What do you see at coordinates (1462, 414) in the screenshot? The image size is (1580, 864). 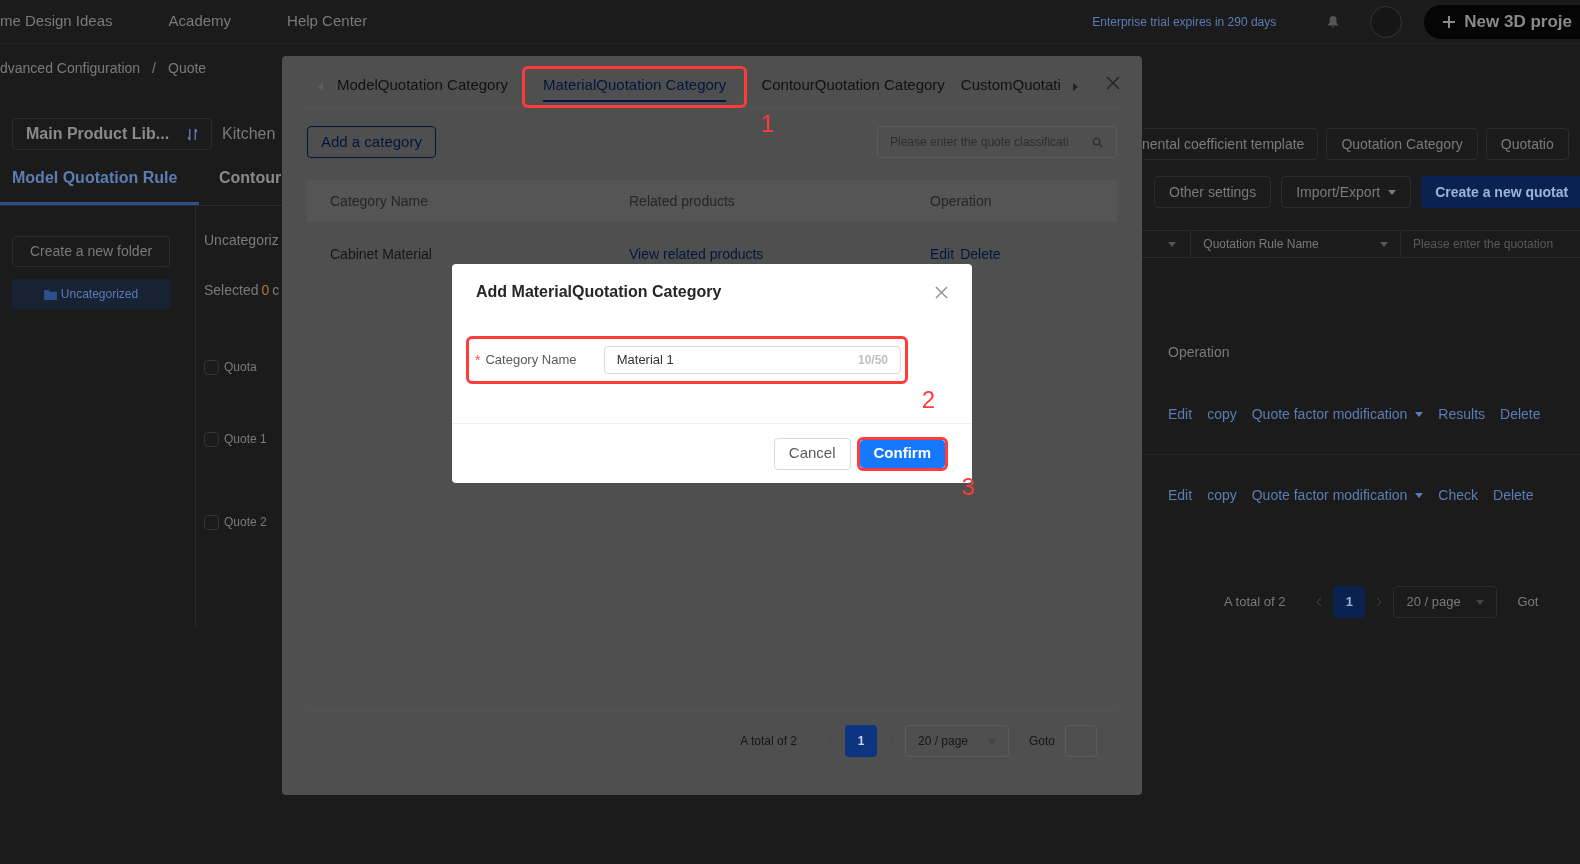 I see `action-link: Results` at bounding box center [1462, 414].